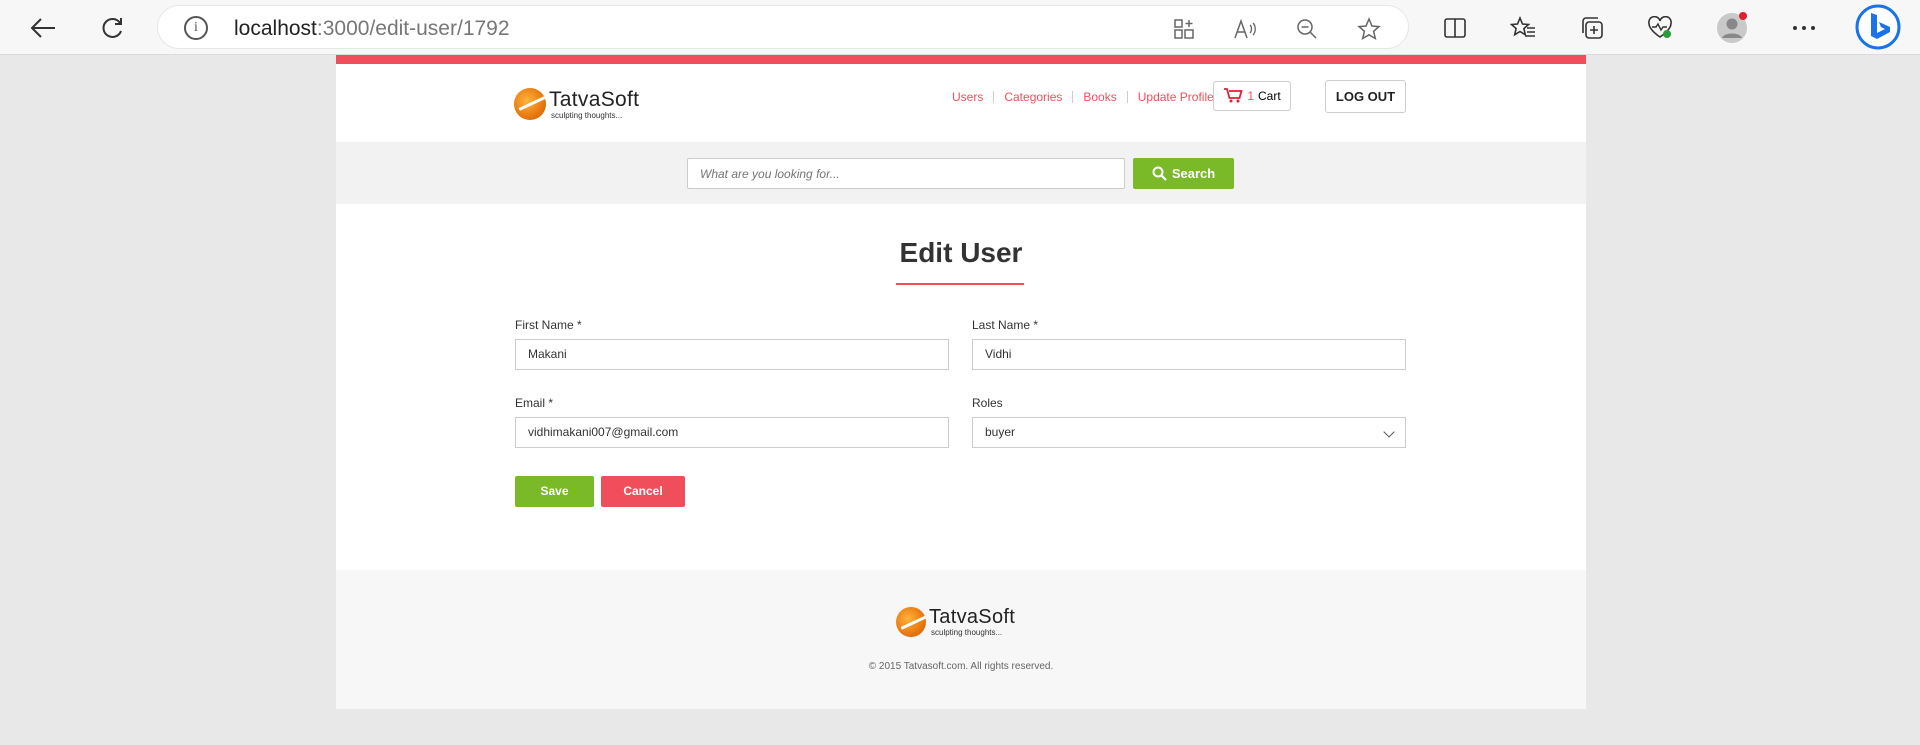 The image size is (1920, 745). I want to click on search-button: Search, so click(1183, 173).